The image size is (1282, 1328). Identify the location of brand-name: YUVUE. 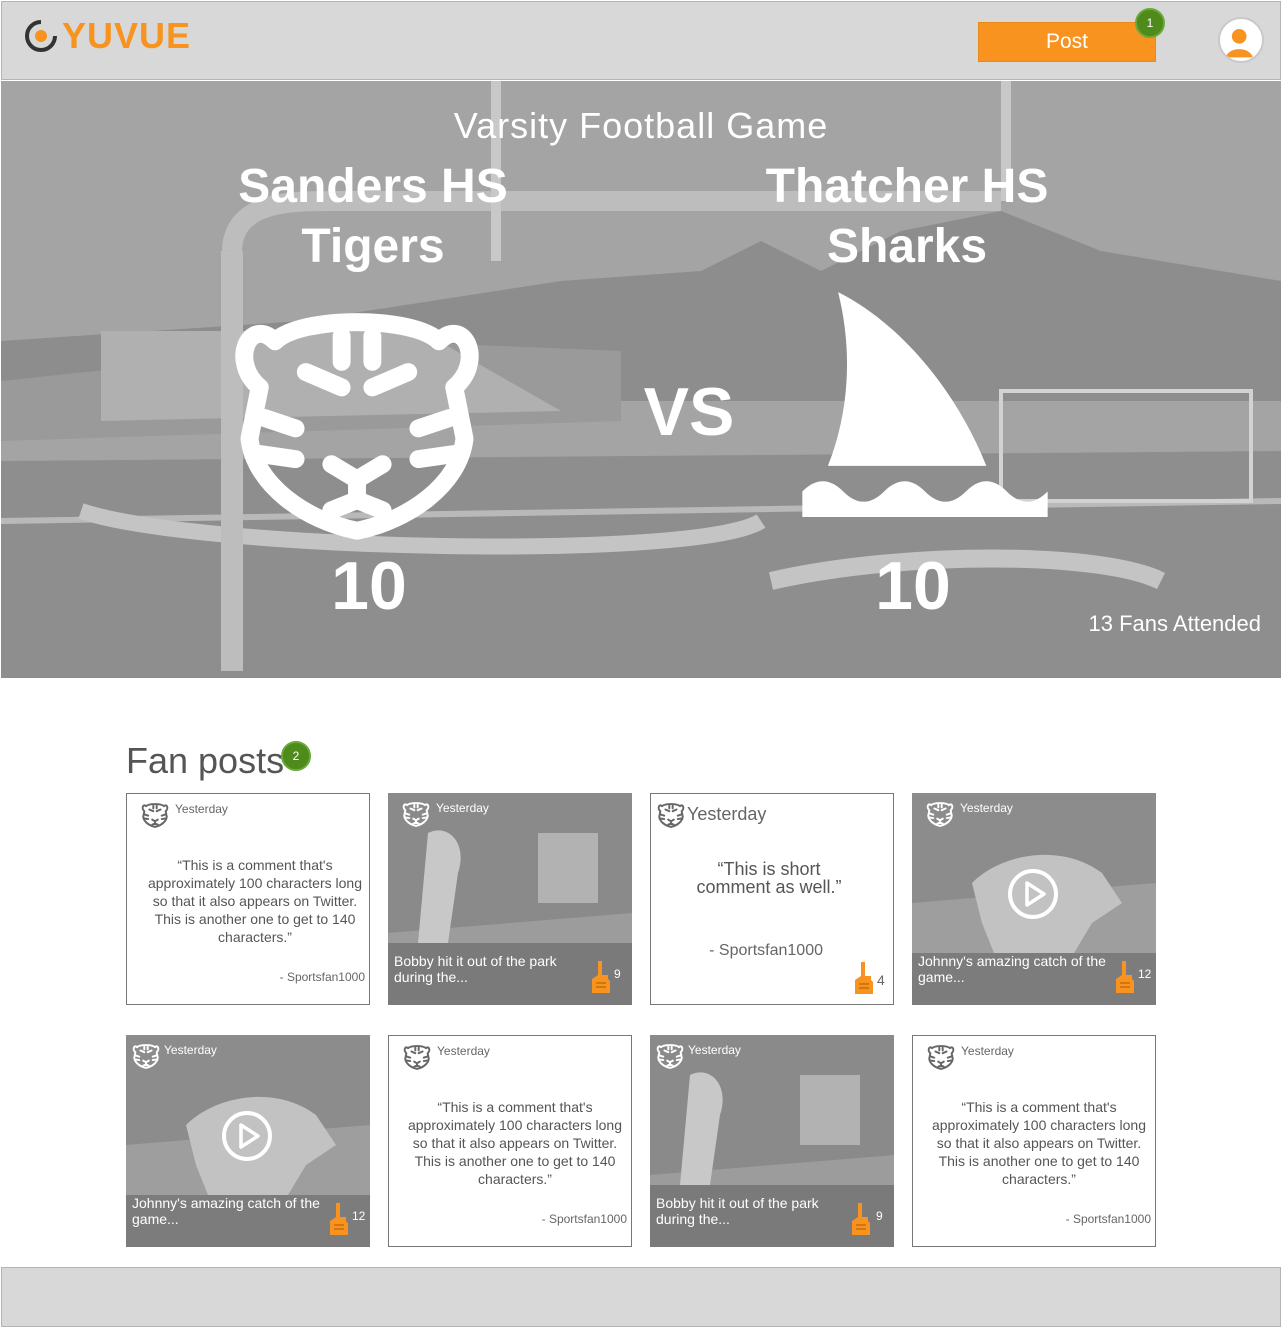
(127, 35).